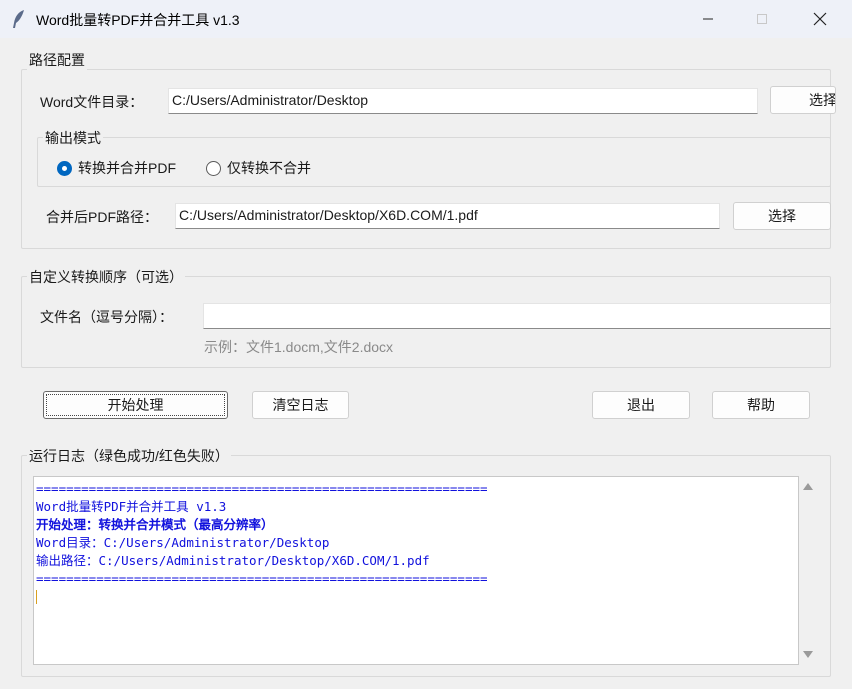 This screenshot has width=852, height=689. What do you see at coordinates (183, 542) in the screenshot?
I see `log-line: Word目录：C:/Users/Administrator/Desktop` at bounding box center [183, 542].